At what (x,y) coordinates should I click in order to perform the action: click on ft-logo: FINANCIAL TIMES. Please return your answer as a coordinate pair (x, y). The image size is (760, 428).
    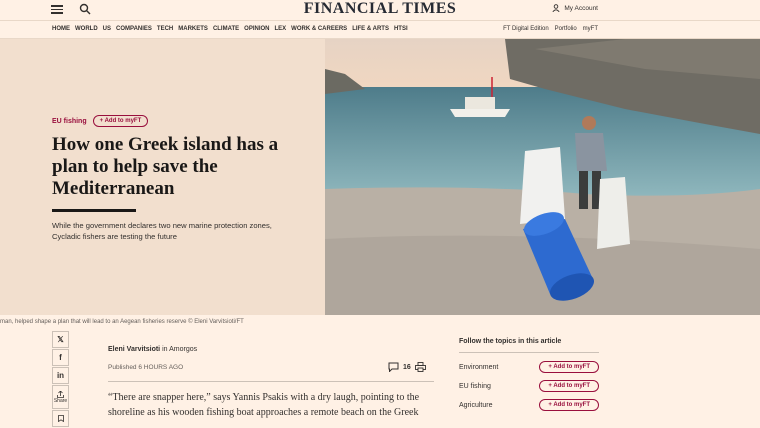
    Looking at the image, I should click on (380, 9).